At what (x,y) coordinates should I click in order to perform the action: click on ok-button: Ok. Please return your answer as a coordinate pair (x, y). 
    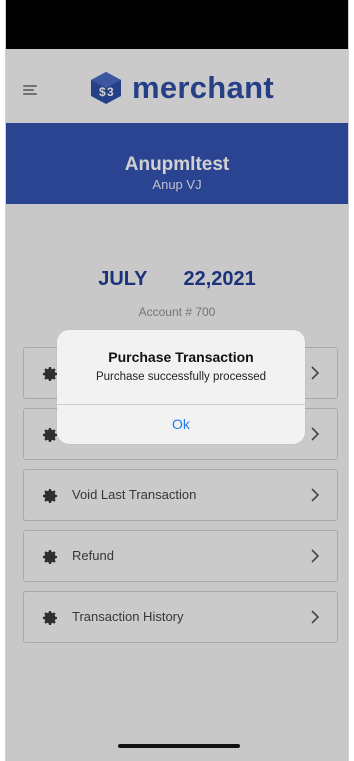
    Looking at the image, I should click on (181, 424).